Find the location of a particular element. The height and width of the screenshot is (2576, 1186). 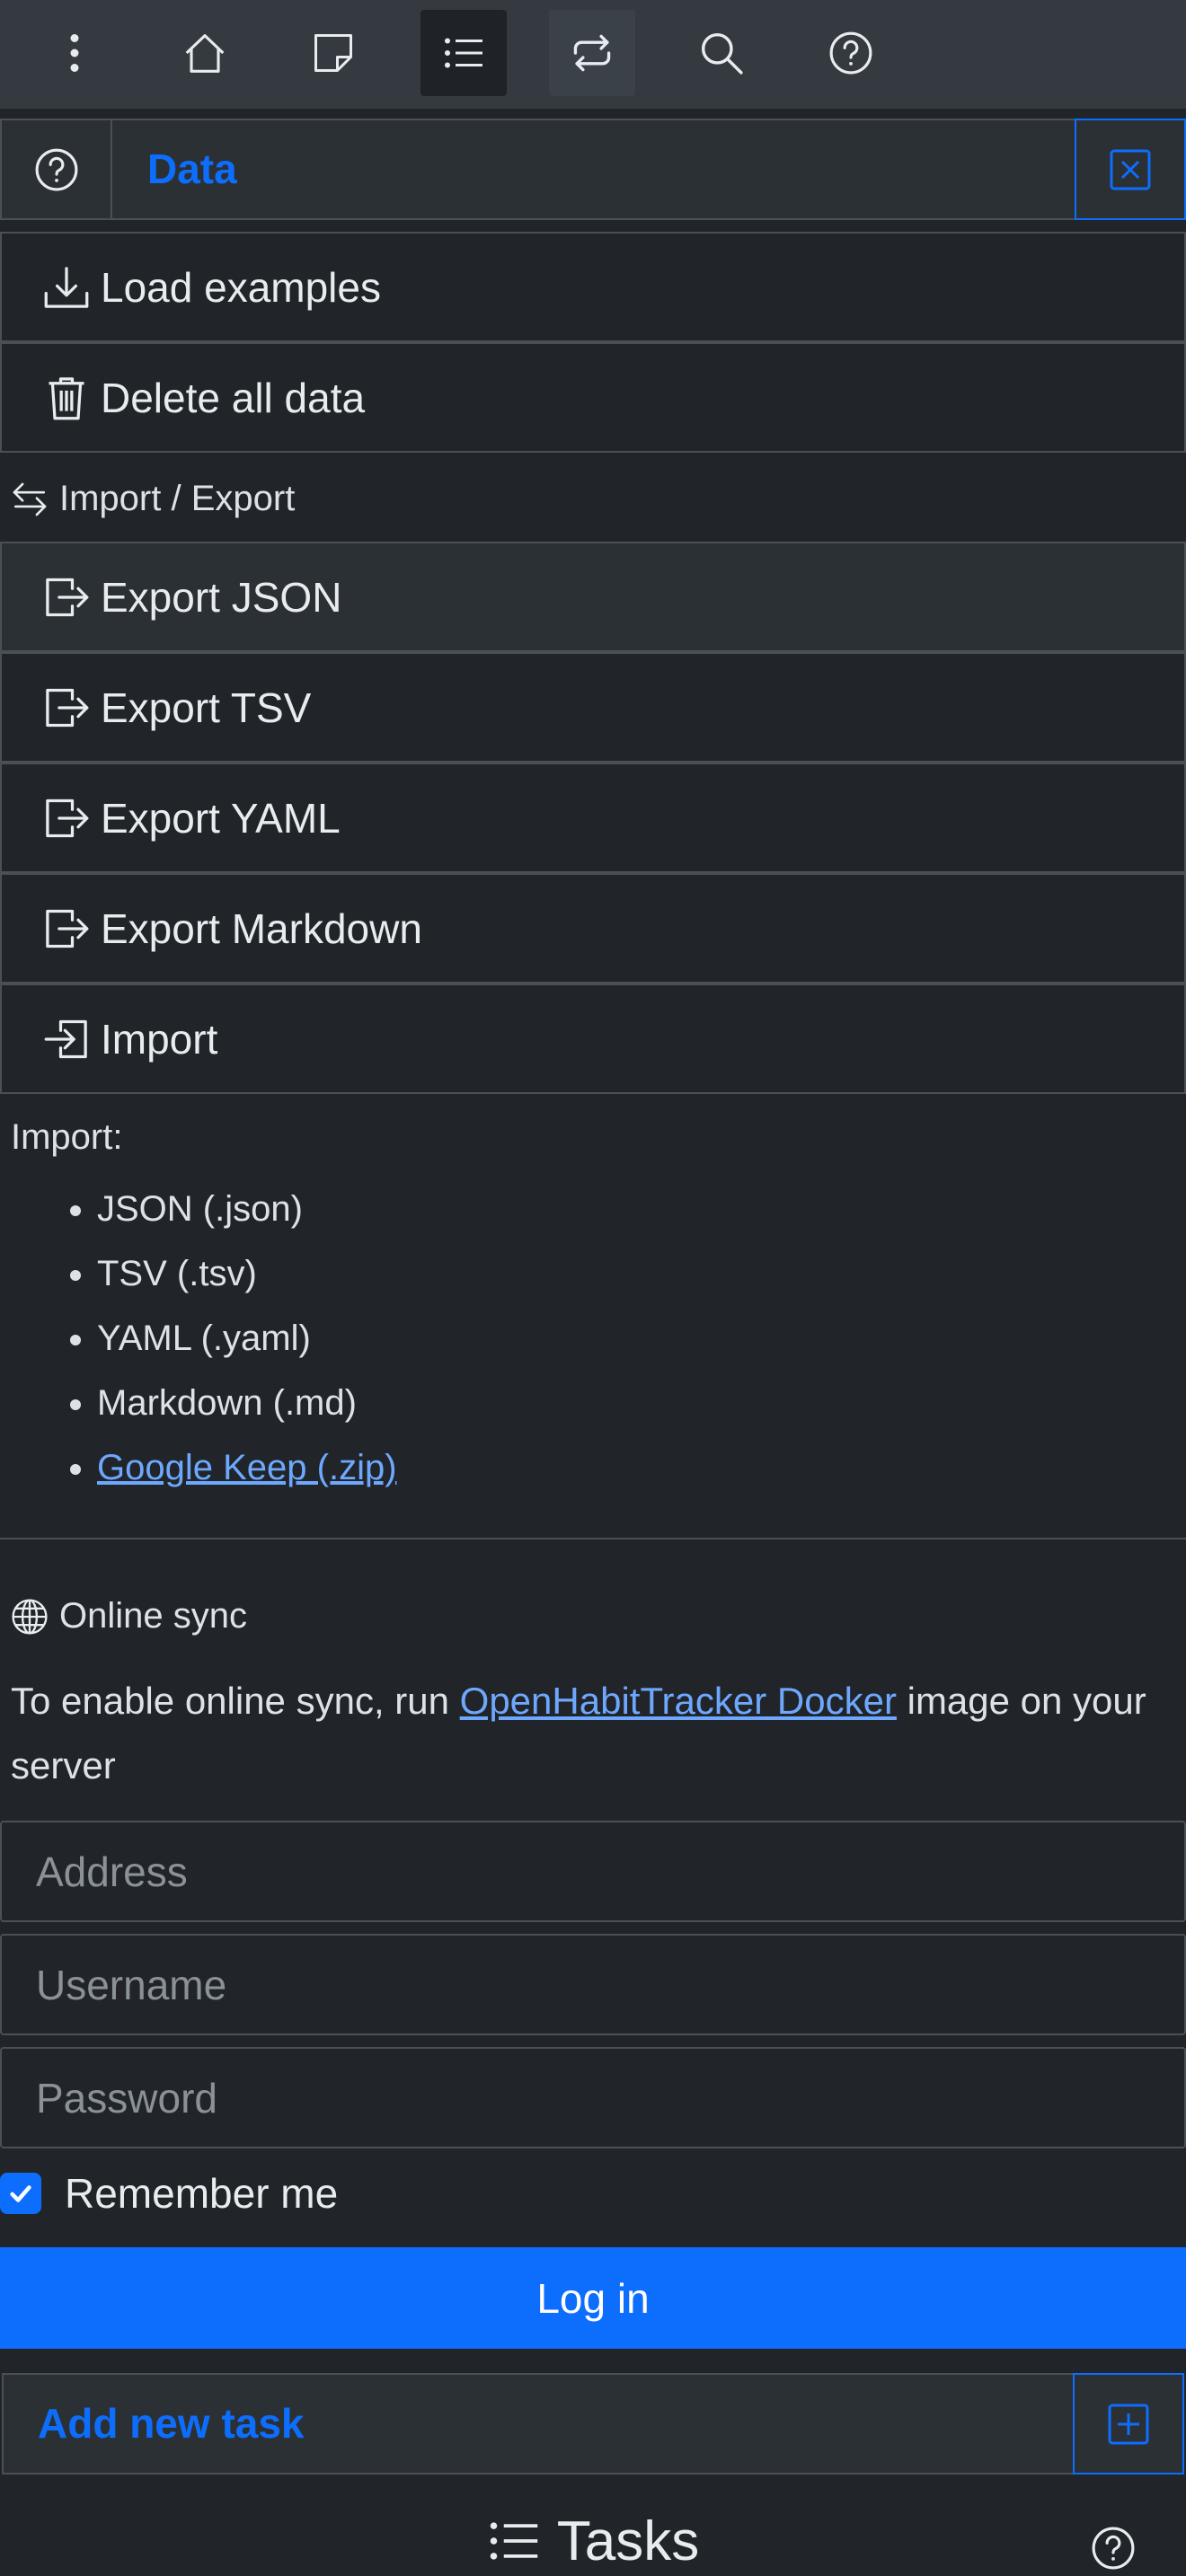

menu-icon is located at coordinates (74, 53).